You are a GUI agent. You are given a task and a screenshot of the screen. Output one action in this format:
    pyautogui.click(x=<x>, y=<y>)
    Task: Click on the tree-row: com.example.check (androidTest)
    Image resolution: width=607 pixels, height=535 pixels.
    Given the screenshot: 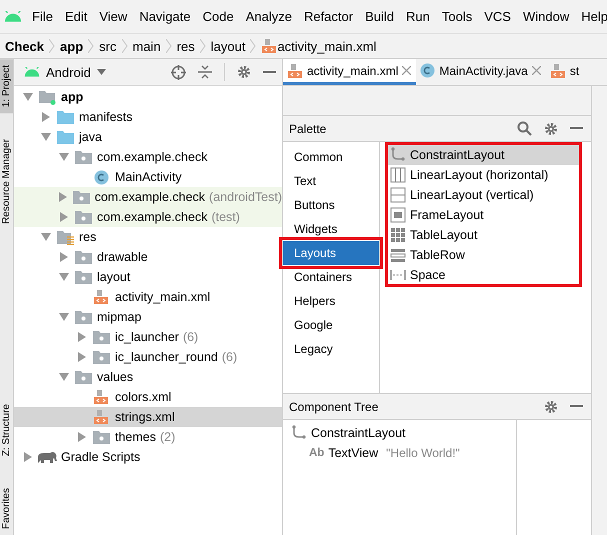 What is the action you would take?
    pyautogui.click(x=148, y=197)
    